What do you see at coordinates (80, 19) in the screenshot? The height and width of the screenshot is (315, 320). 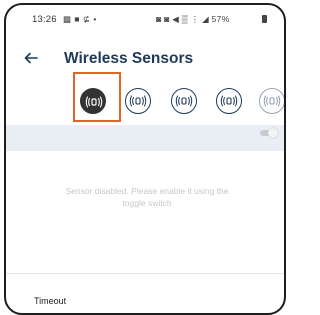 I see `notification-icons: ▩ ■ ⊈ •` at bounding box center [80, 19].